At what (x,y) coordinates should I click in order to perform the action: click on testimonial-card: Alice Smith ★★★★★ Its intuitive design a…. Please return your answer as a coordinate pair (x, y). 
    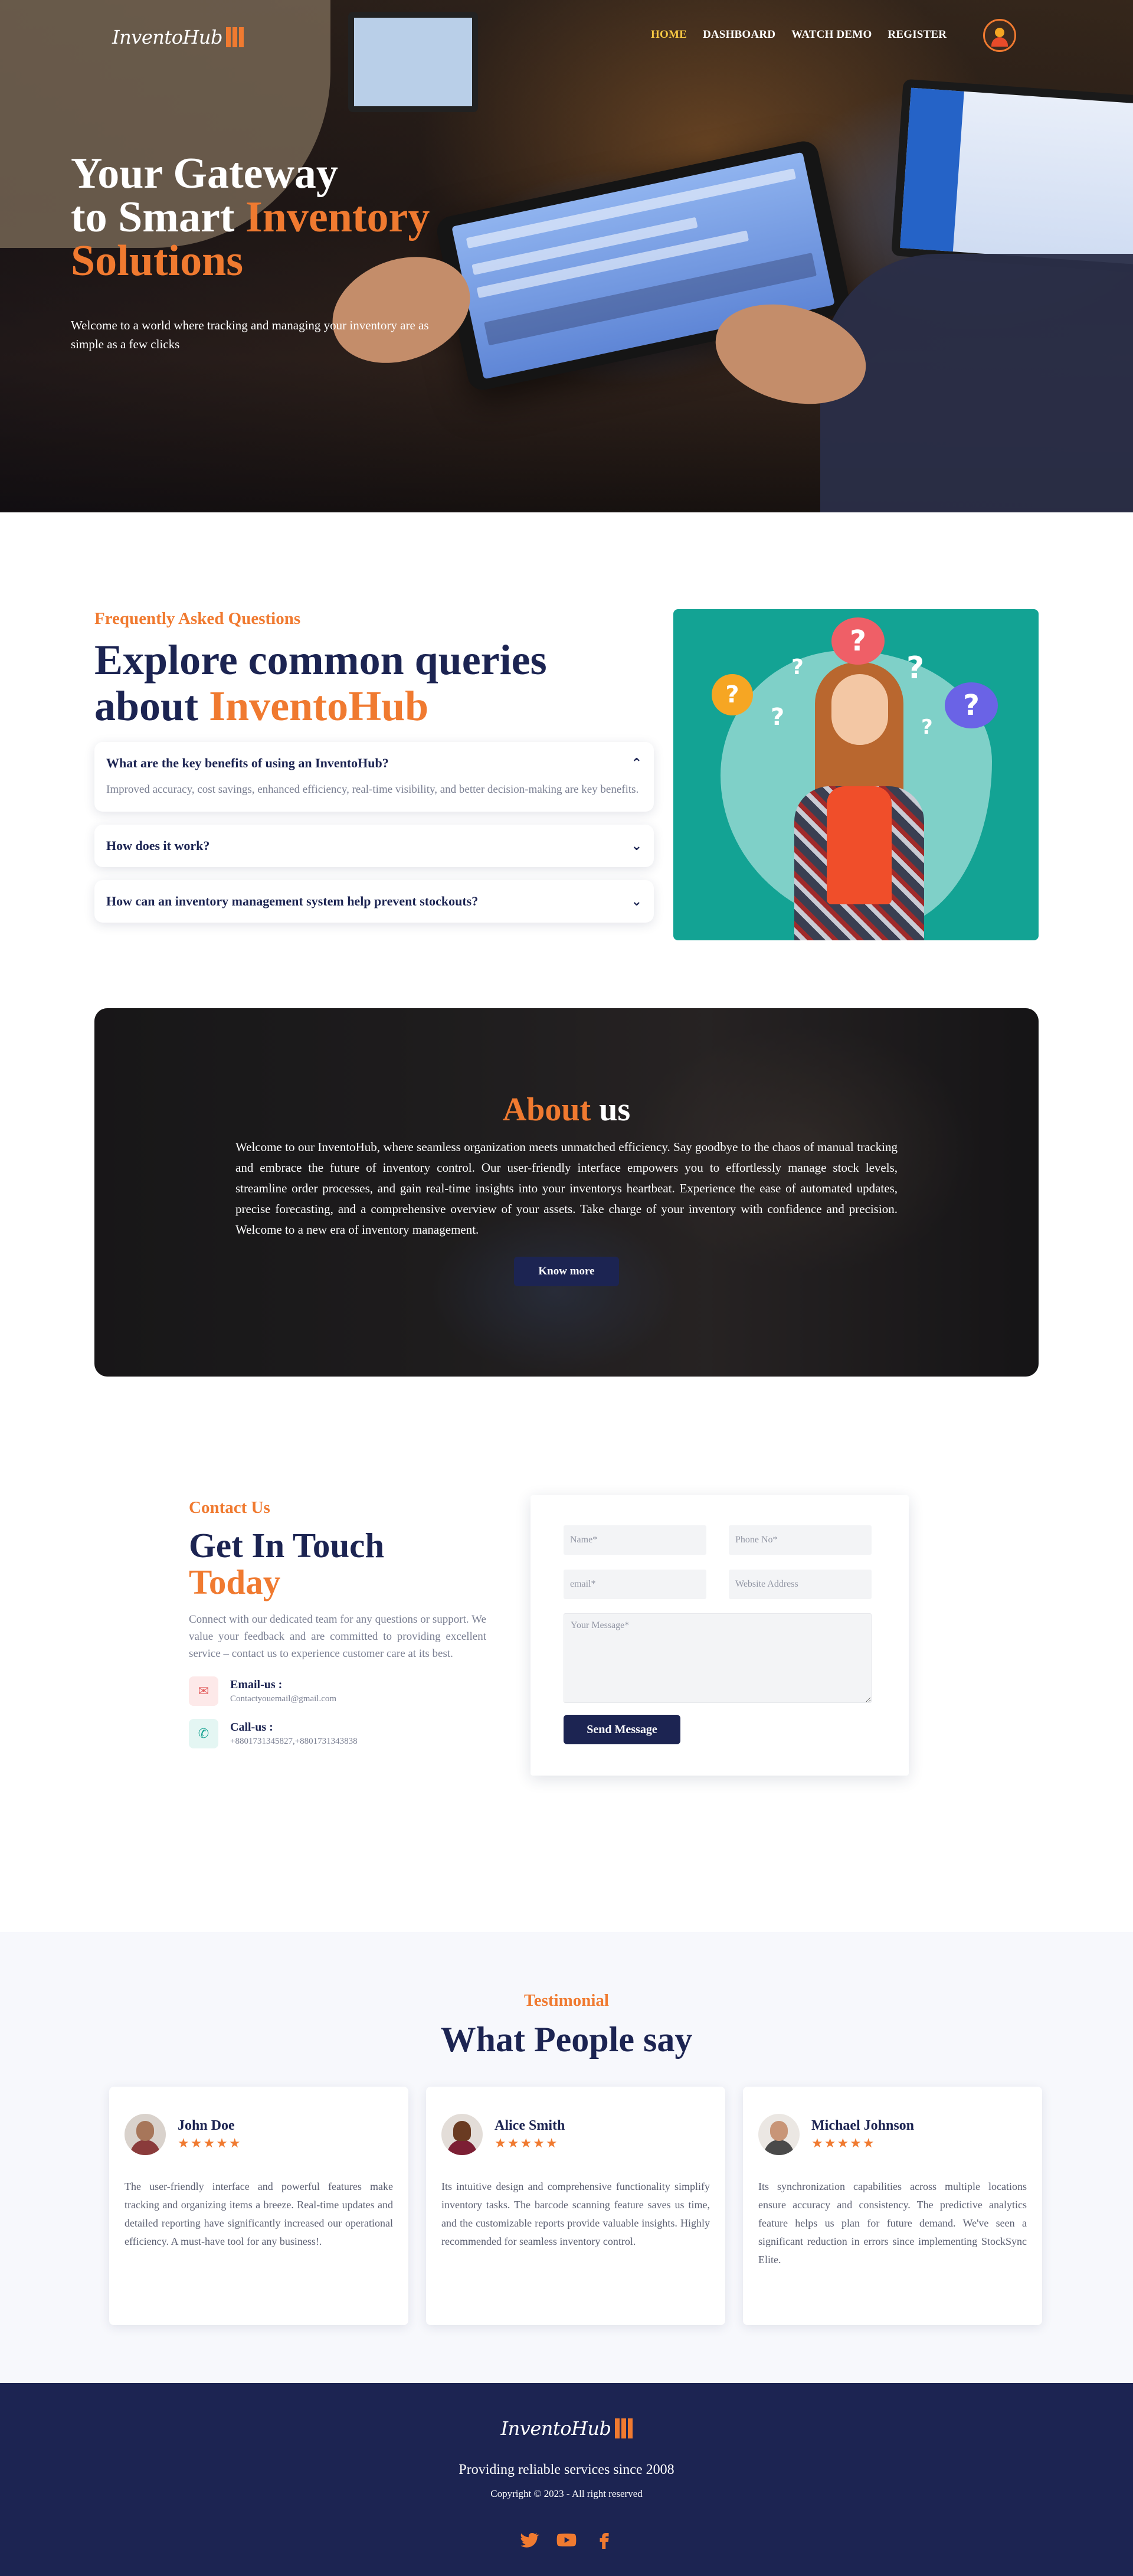
    Looking at the image, I should click on (575, 2206).